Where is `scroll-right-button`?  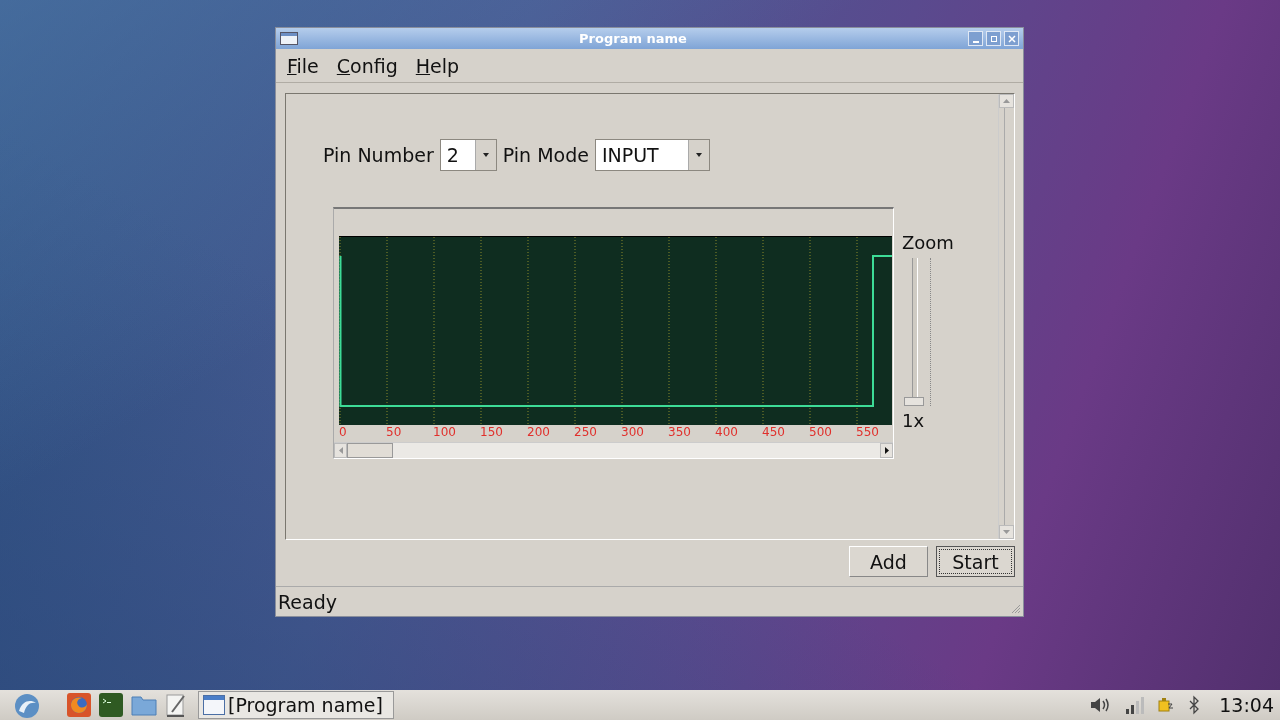 scroll-right-button is located at coordinates (886, 450).